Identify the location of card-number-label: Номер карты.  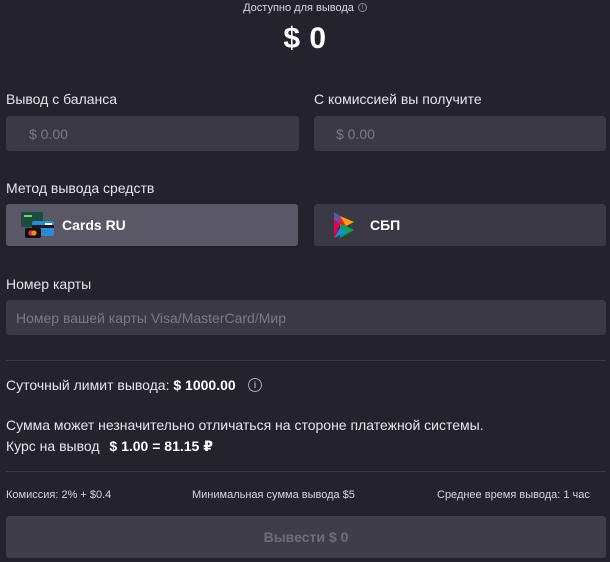
(49, 284).